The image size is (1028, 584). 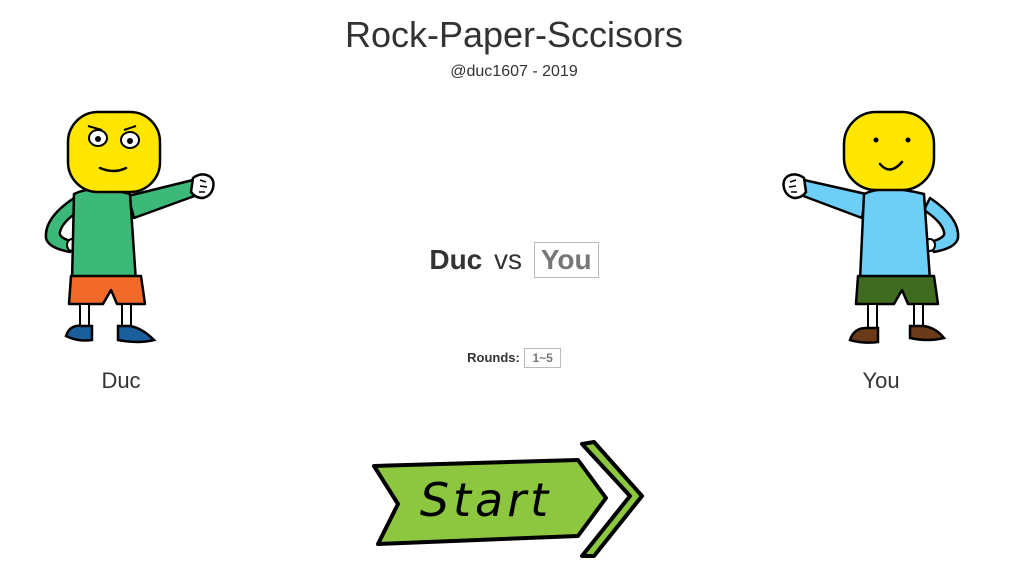 I want to click on start-button: Start, so click(x=506, y=500).